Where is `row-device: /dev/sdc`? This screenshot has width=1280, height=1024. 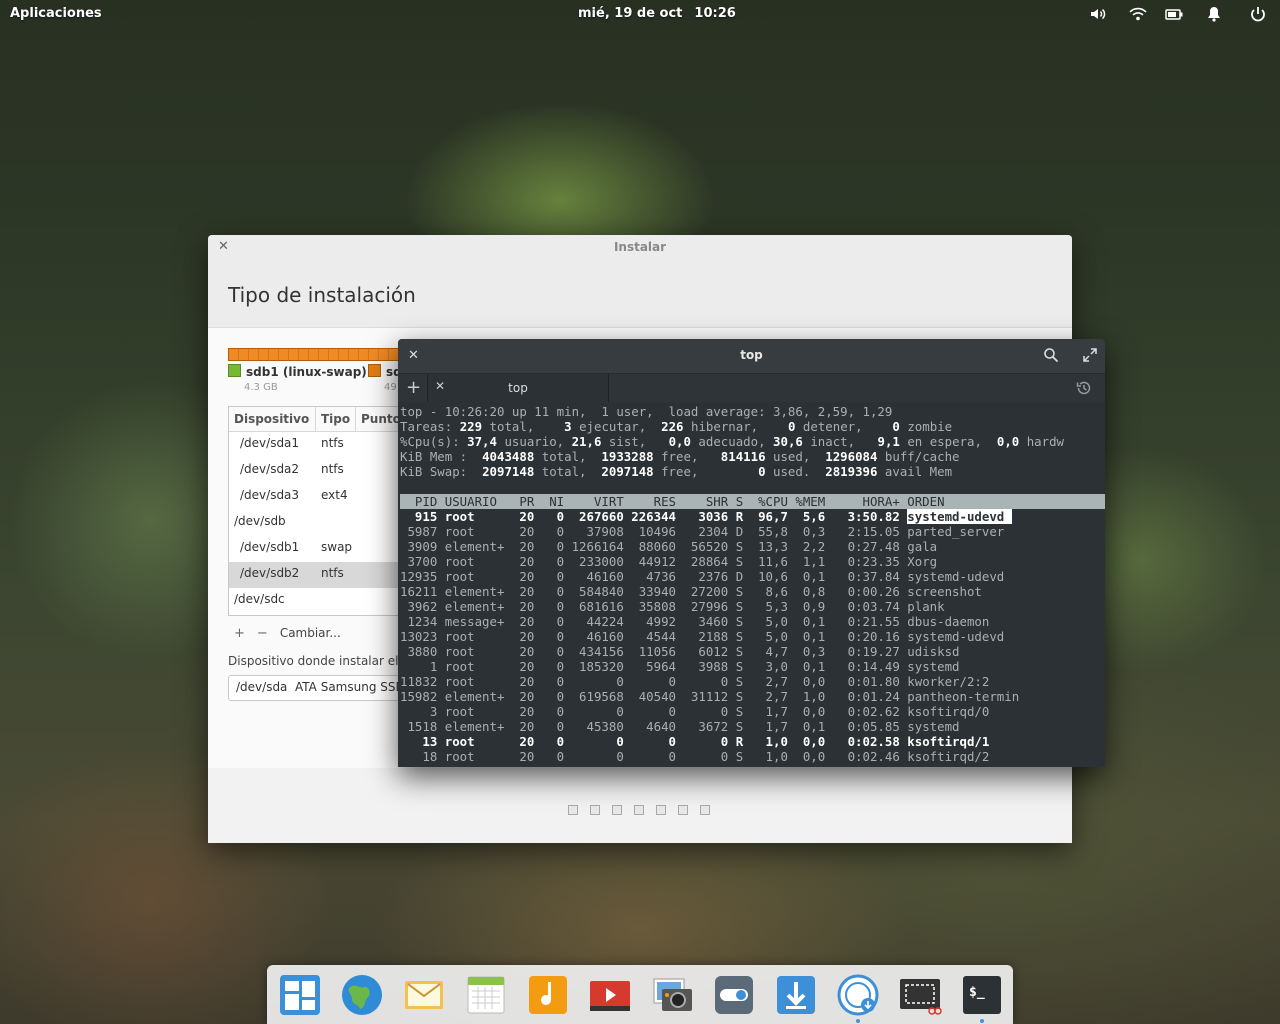 row-device: /dev/sdc is located at coordinates (259, 599).